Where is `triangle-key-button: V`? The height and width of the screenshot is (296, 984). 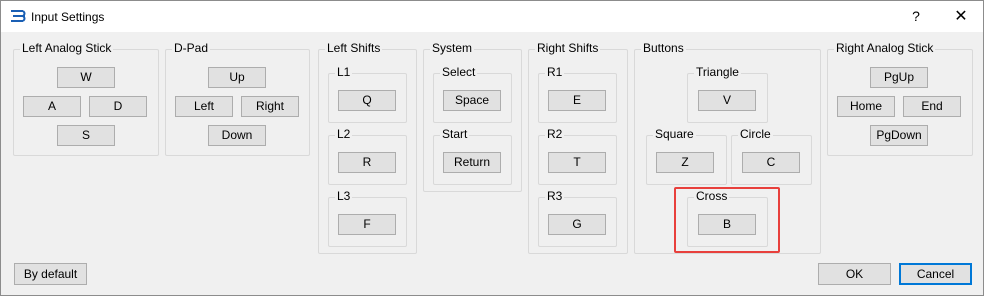 triangle-key-button: V is located at coordinates (727, 100).